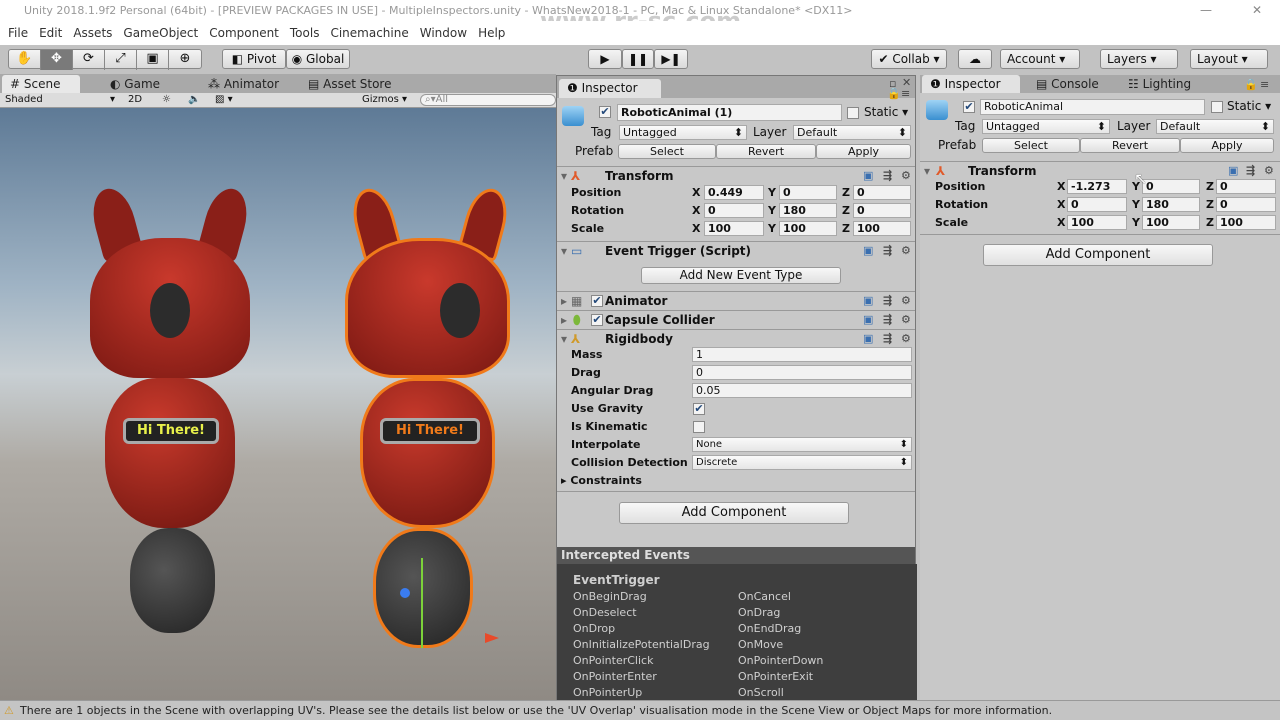 This screenshot has width=1280, height=720. Describe the element at coordinates (1100, 170) in the screenshot. I see `transform-header: ▾ ⅄ Transform ▣ ⇶ ⚙` at that location.